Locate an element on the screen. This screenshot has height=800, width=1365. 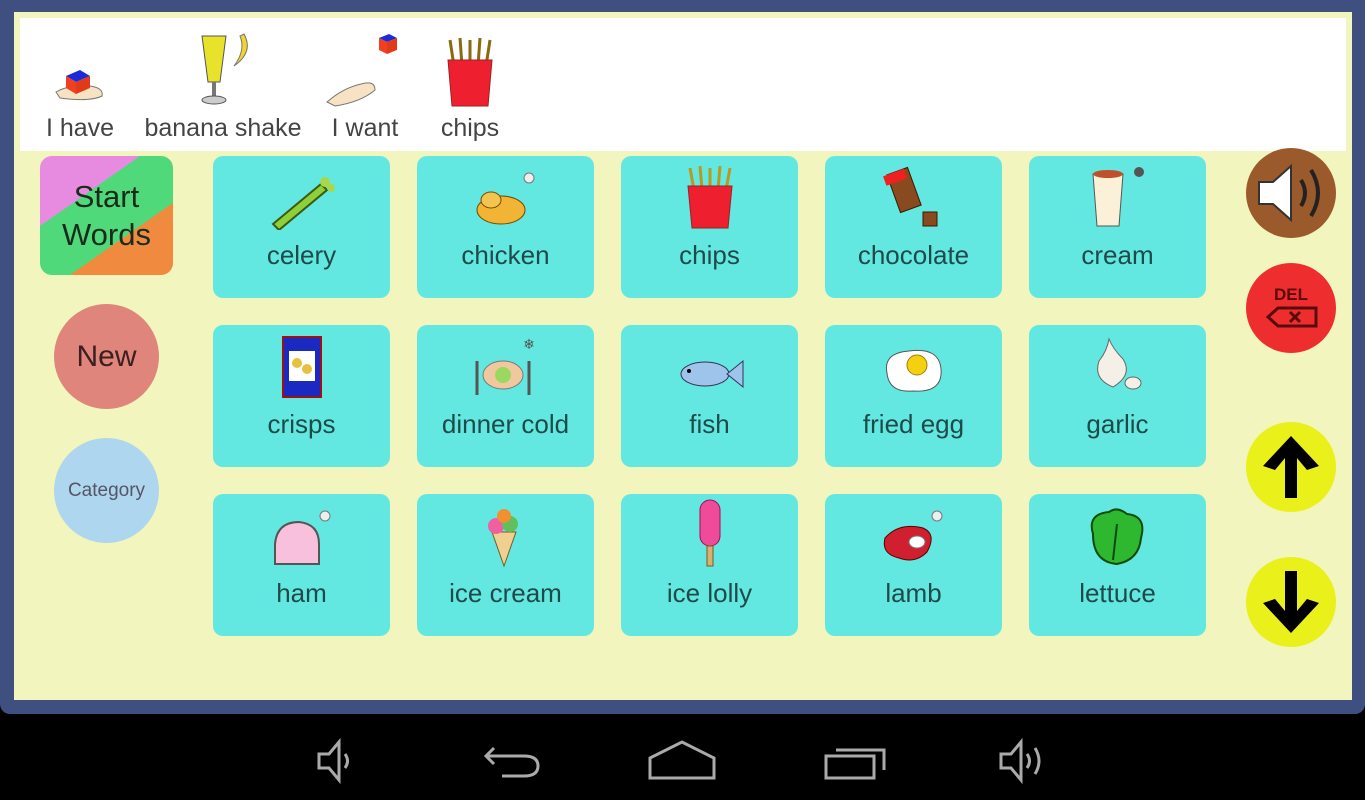
sentence-item: banana shake is located at coordinates (223, 84).